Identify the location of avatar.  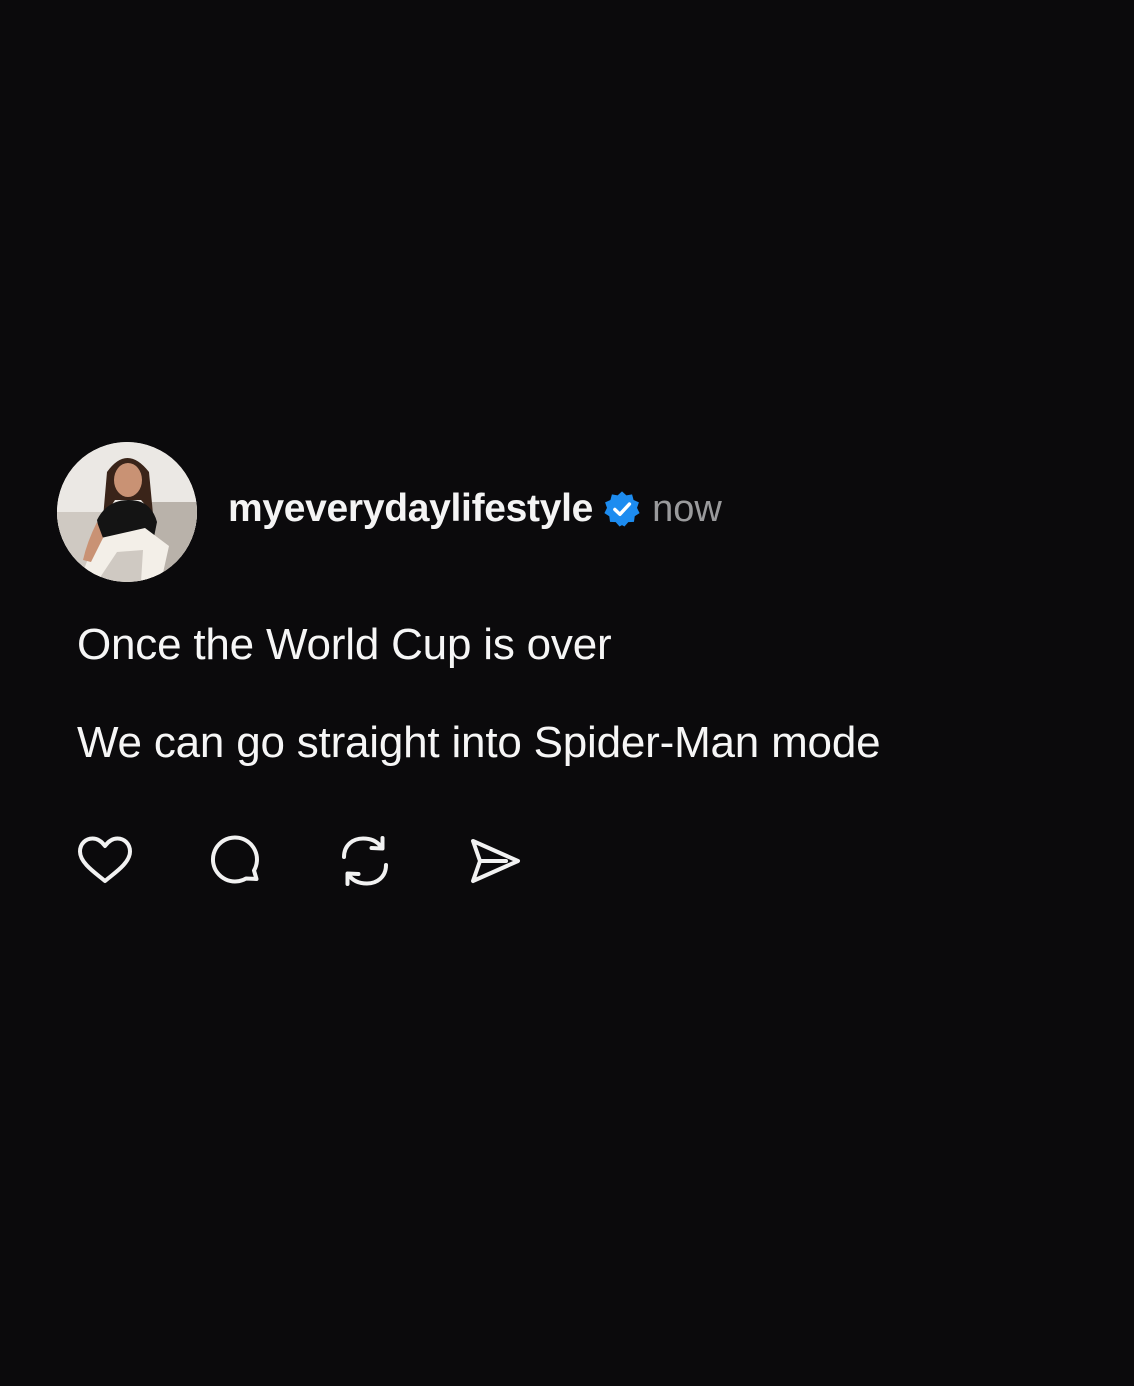
(127, 512).